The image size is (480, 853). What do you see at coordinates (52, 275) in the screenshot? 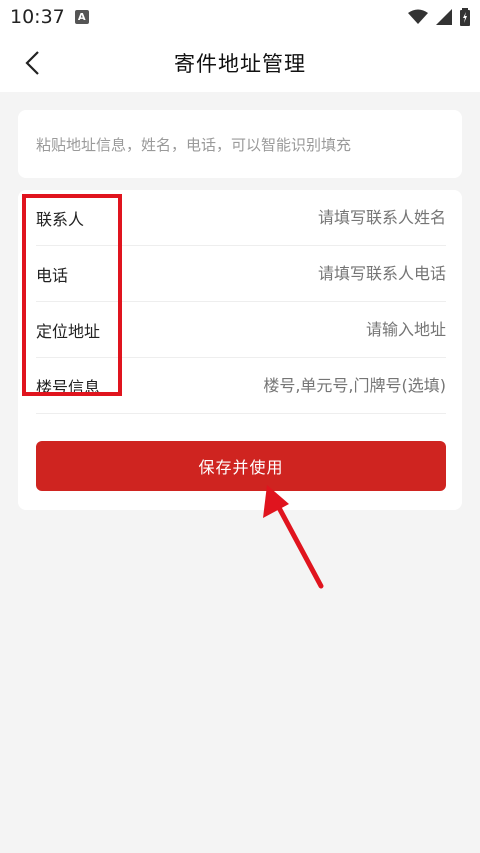
I see `phone-label: 电话` at bounding box center [52, 275].